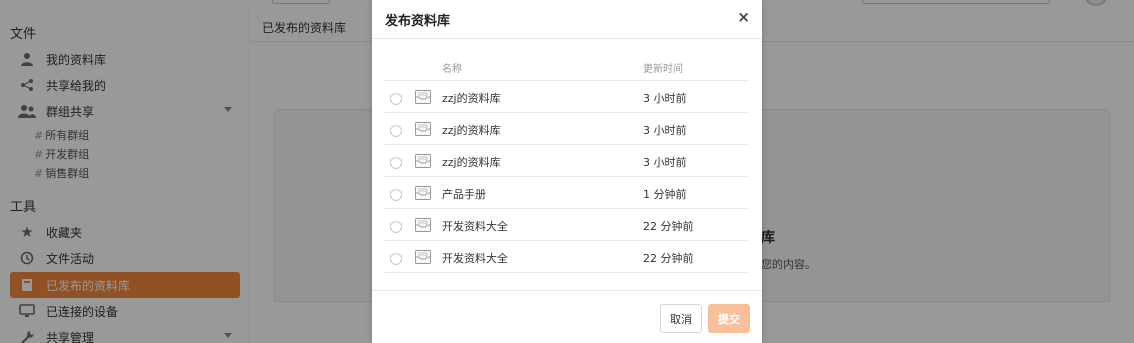 Image resolution: width=1134 pixels, height=343 pixels. What do you see at coordinates (663, 69) in the screenshot?
I see `column-header-updated: 更新时间` at bounding box center [663, 69].